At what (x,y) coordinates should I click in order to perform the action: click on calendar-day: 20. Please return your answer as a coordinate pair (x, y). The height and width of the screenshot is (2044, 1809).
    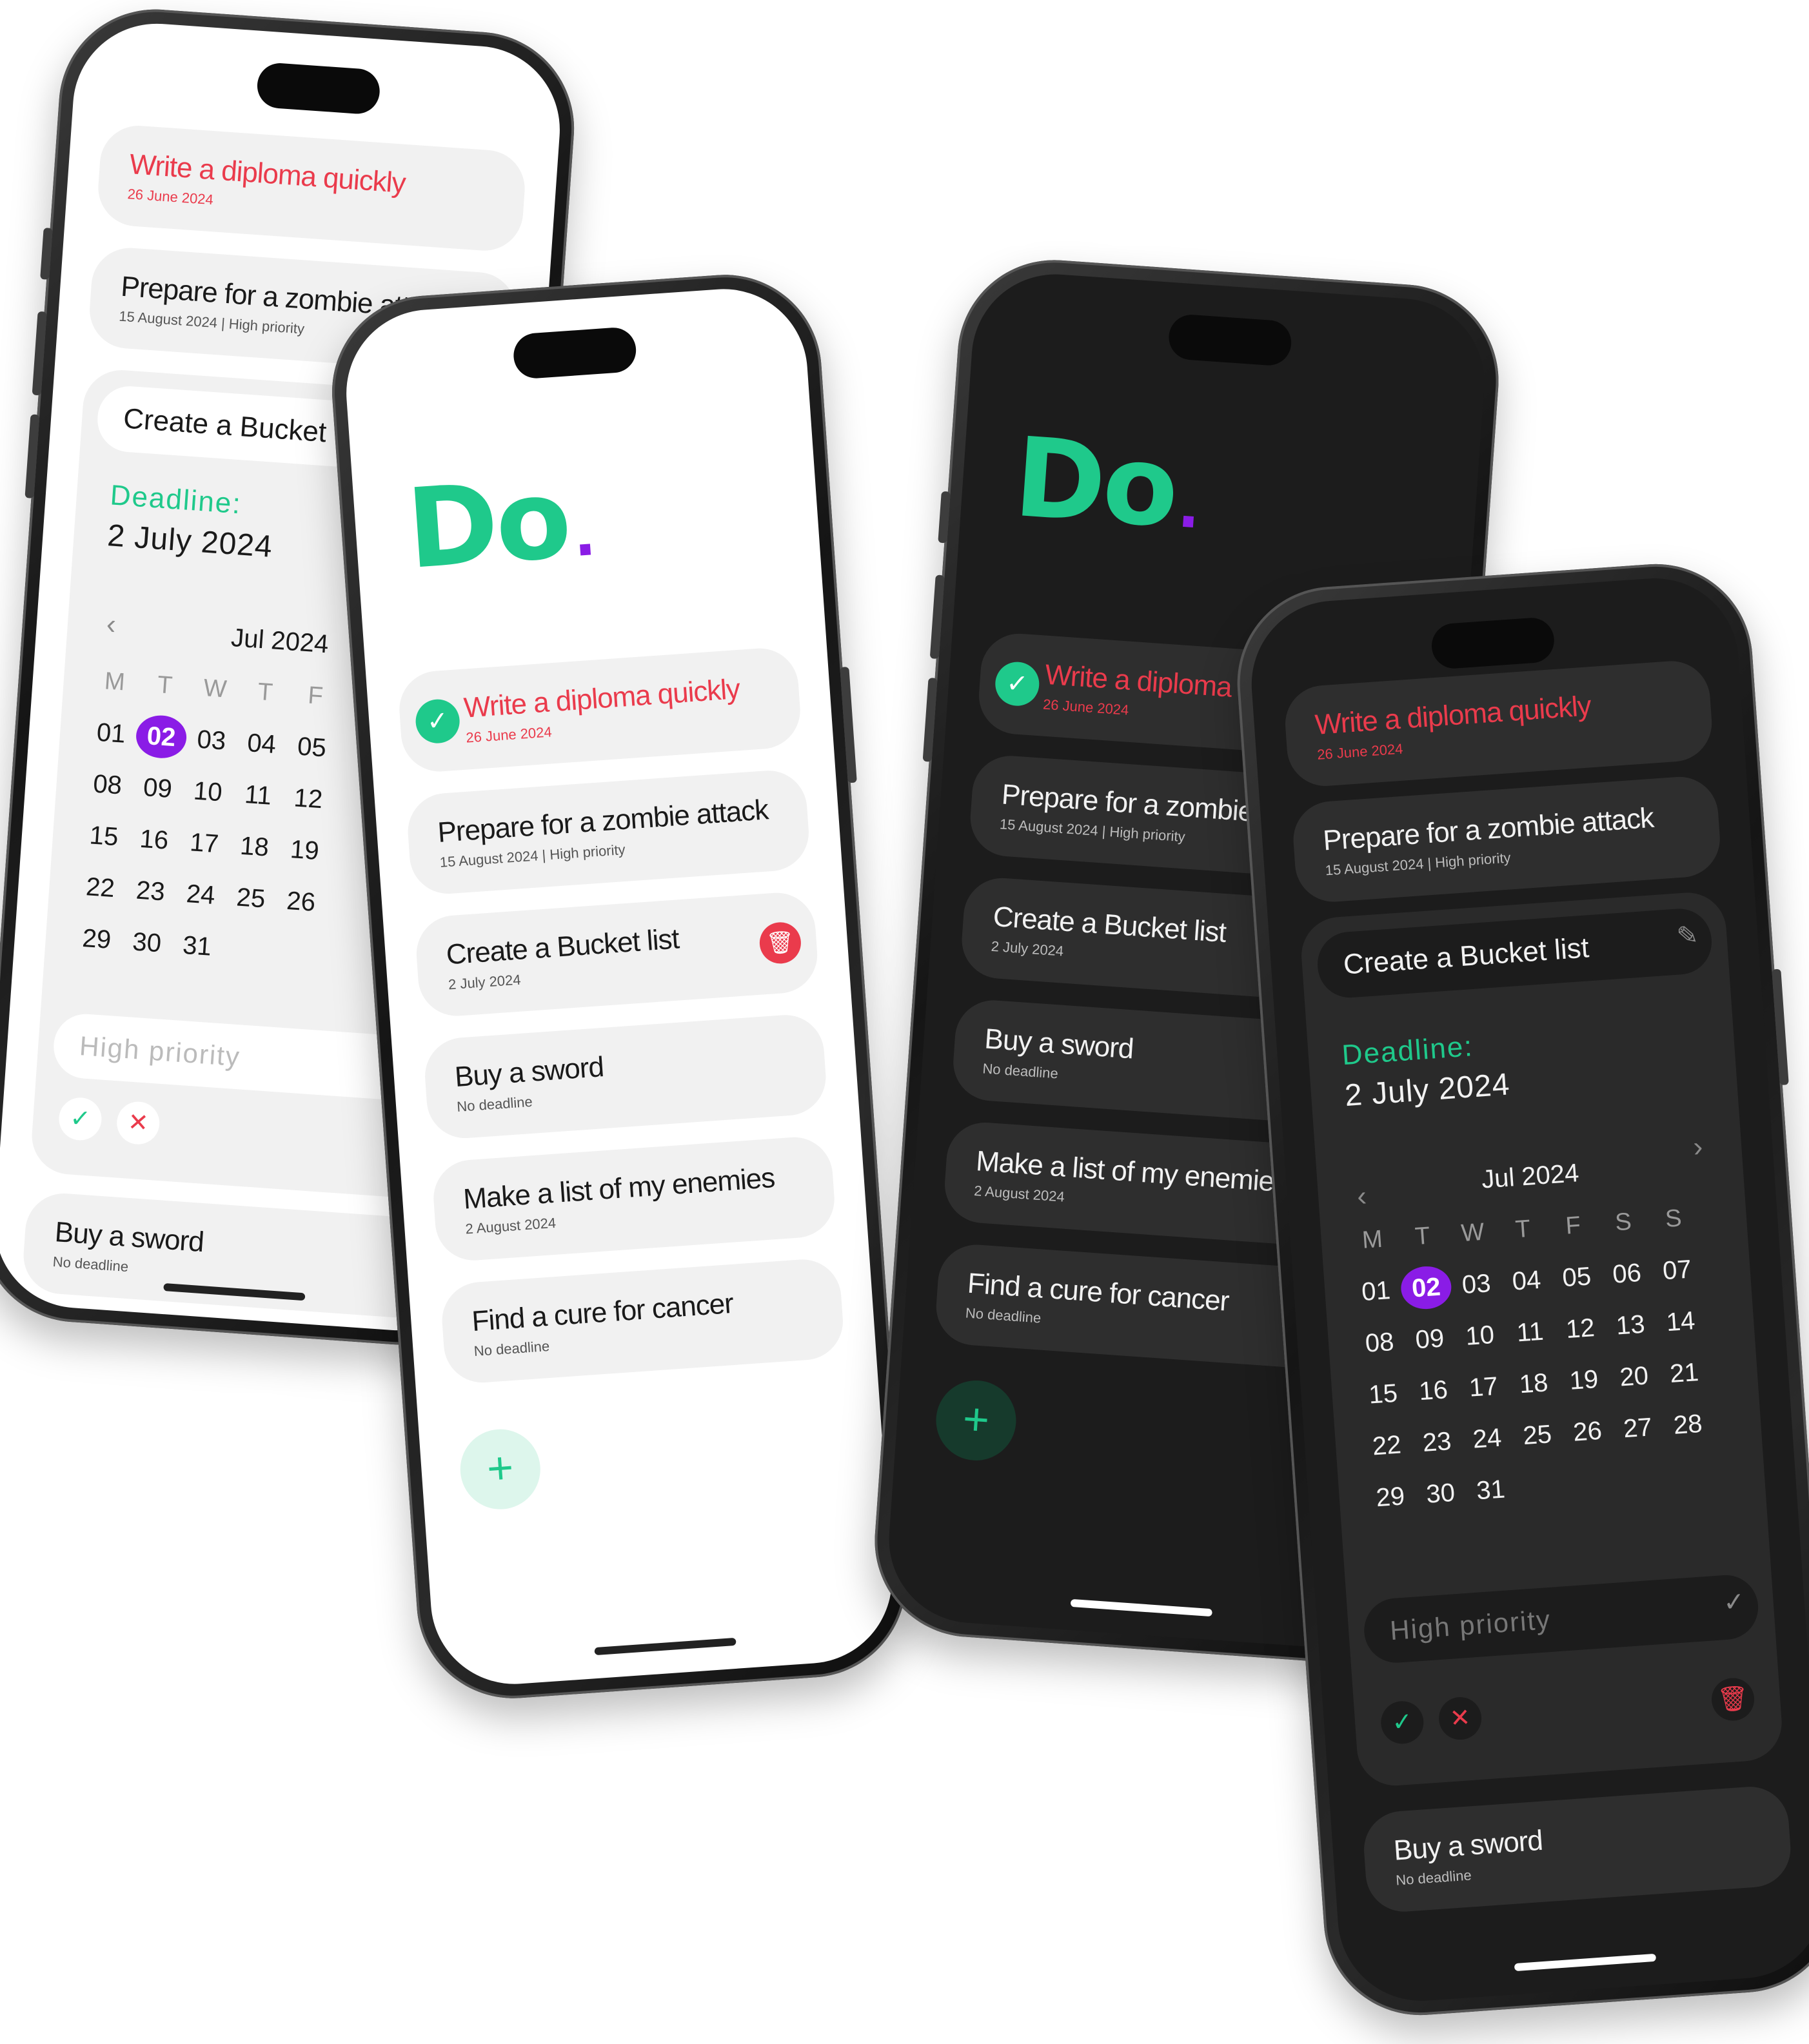
    Looking at the image, I should click on (1634, 1376).